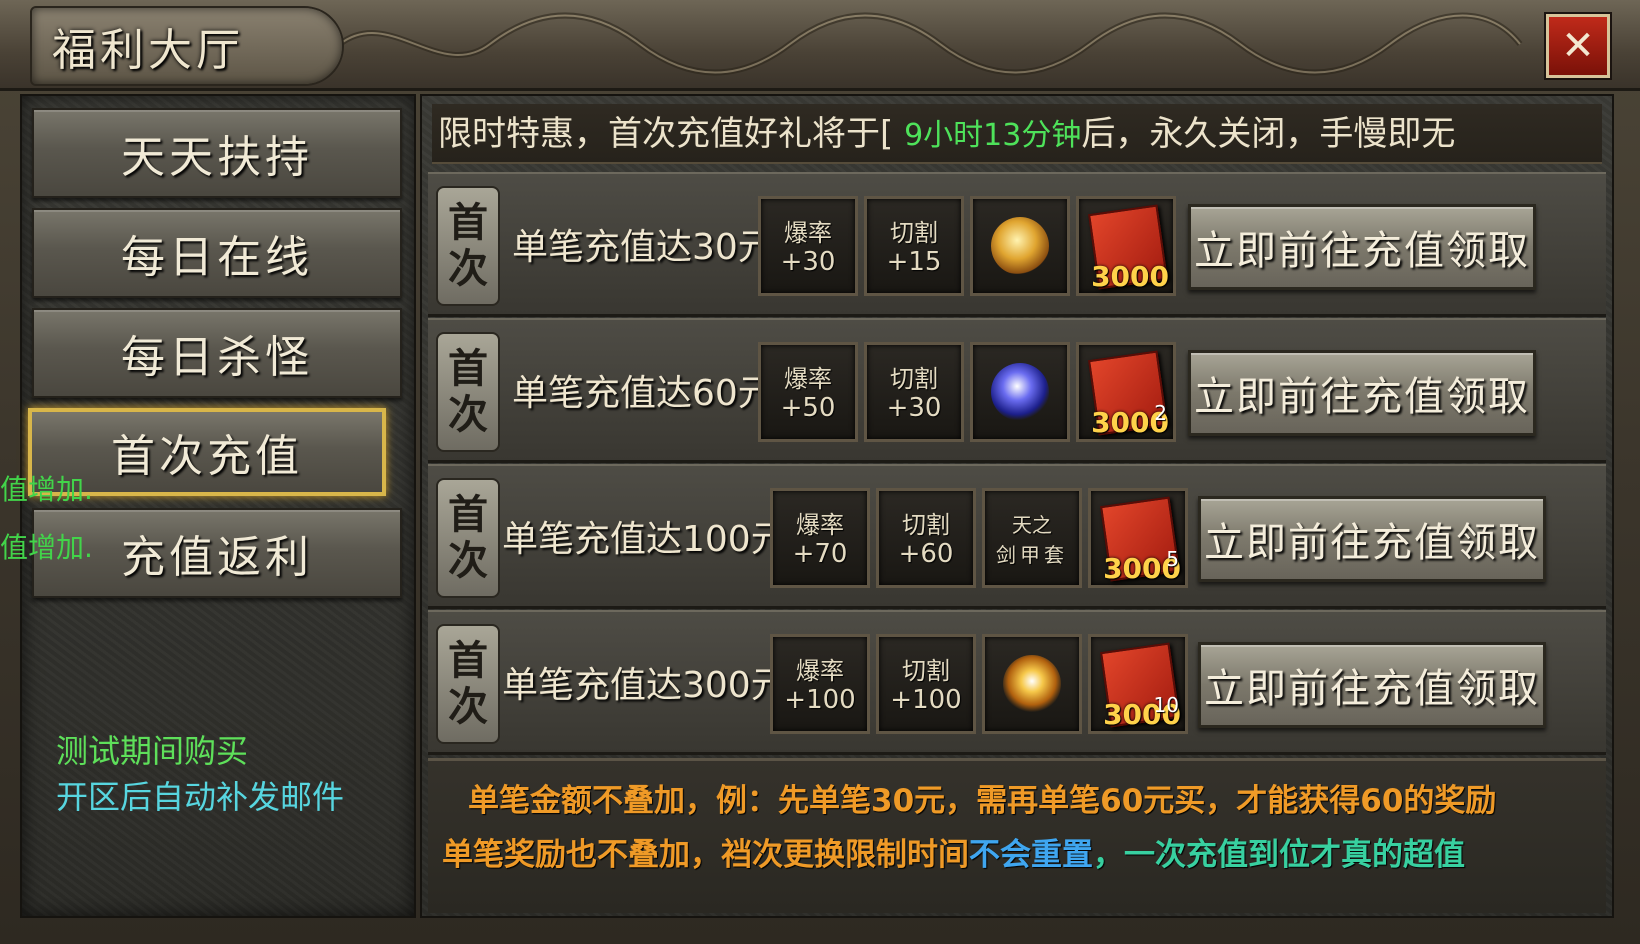  What do you see at coordinates (808, 408) in the screenshot?
I see `slot-value: +50` at bounding box center [808, 408].